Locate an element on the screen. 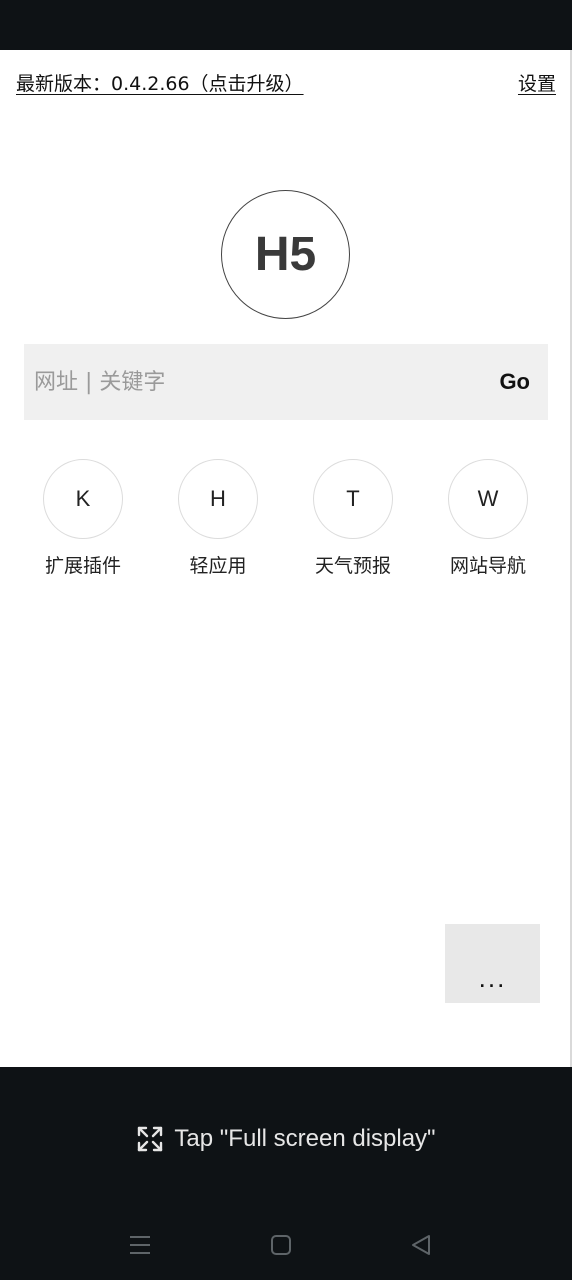 The height and width of the screenshot is (1280, 572). fullscreen-hint: Tap "Full screen display" is located at coordinates (286, 1139).